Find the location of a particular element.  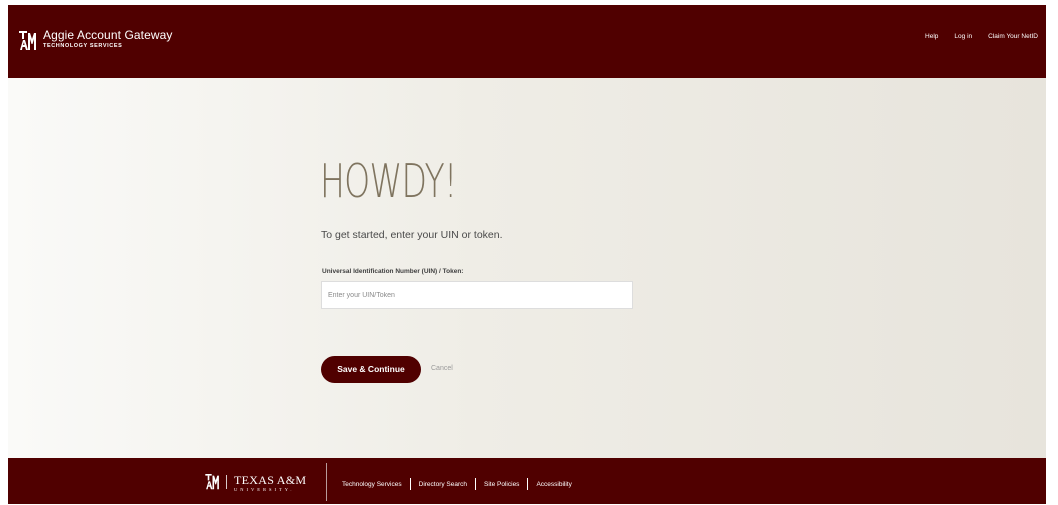

directory-search-link: Directory Search is located at coordinates (443, 484).